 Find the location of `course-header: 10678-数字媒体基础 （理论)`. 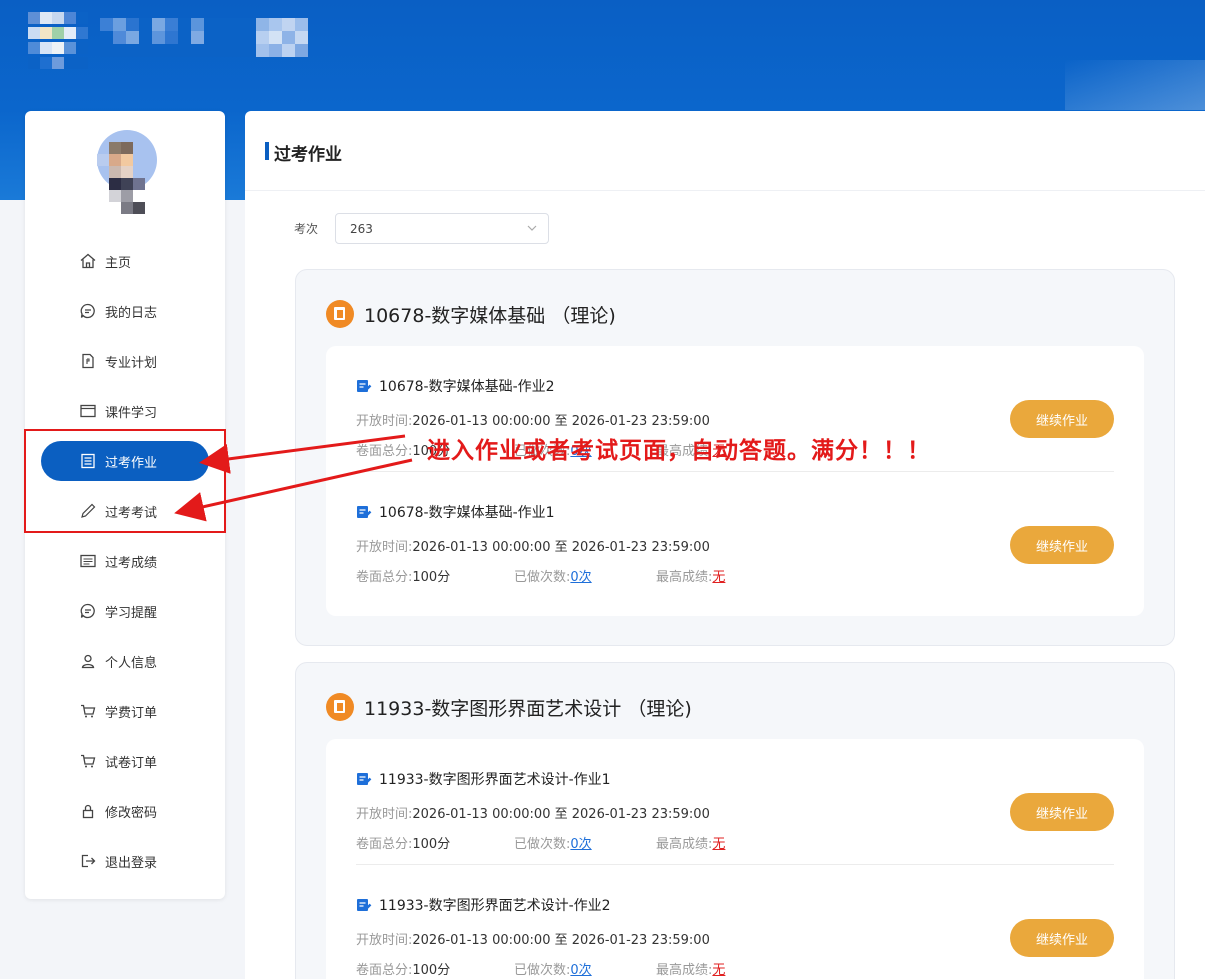

course-header: 10678-数字媒体基础 （理论) is located at coordinates (471, 314).